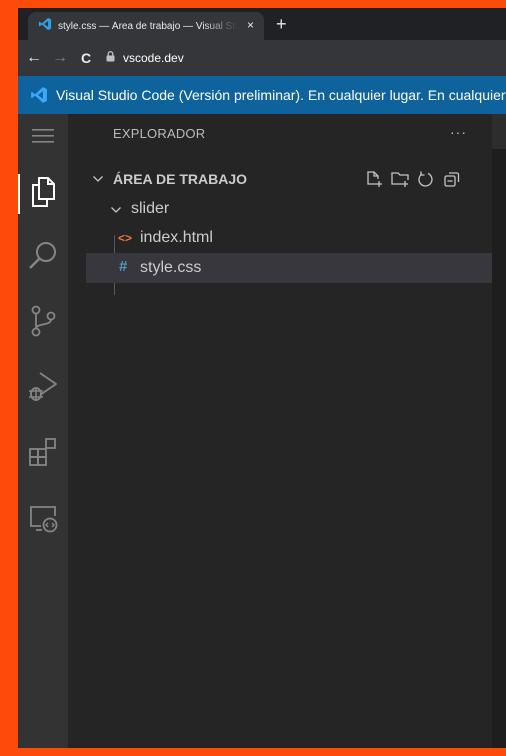 The height and width of the screenshot is (756, 506). Describe the element at coordinates (150, 208) in the screenshot. I see `tree-item-label: slider` at that location.